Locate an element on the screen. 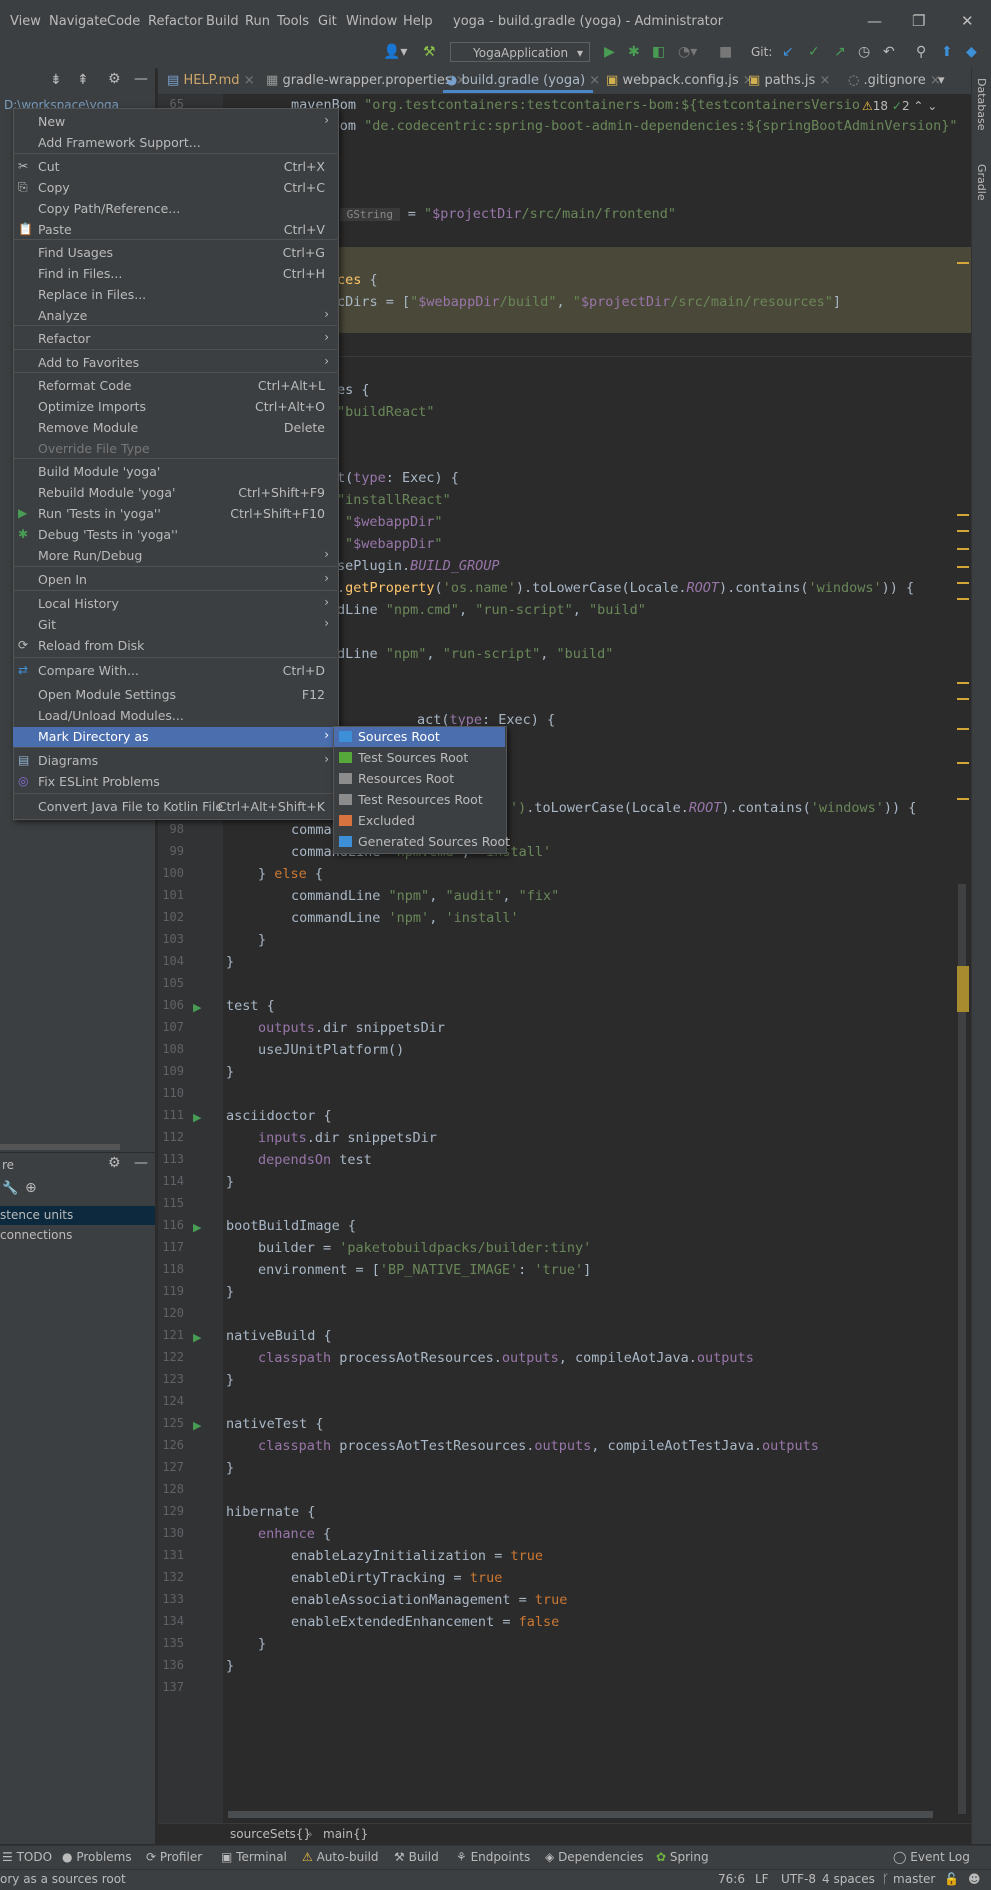  plugin-icon: ◆ is located at coordinates (971, 52).